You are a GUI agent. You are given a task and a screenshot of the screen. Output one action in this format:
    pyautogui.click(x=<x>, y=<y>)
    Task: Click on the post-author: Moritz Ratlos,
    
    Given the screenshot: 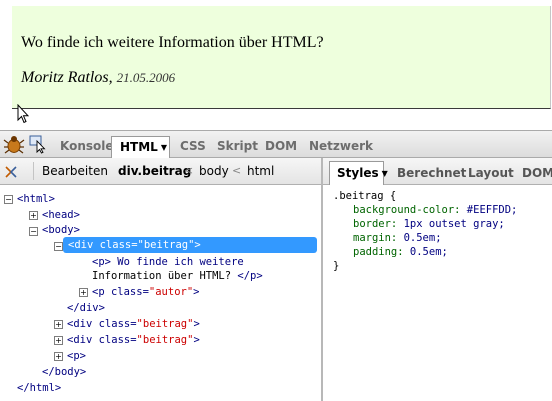 What is the action you would take?
    pyautogui.click(x=67, y=77)
    